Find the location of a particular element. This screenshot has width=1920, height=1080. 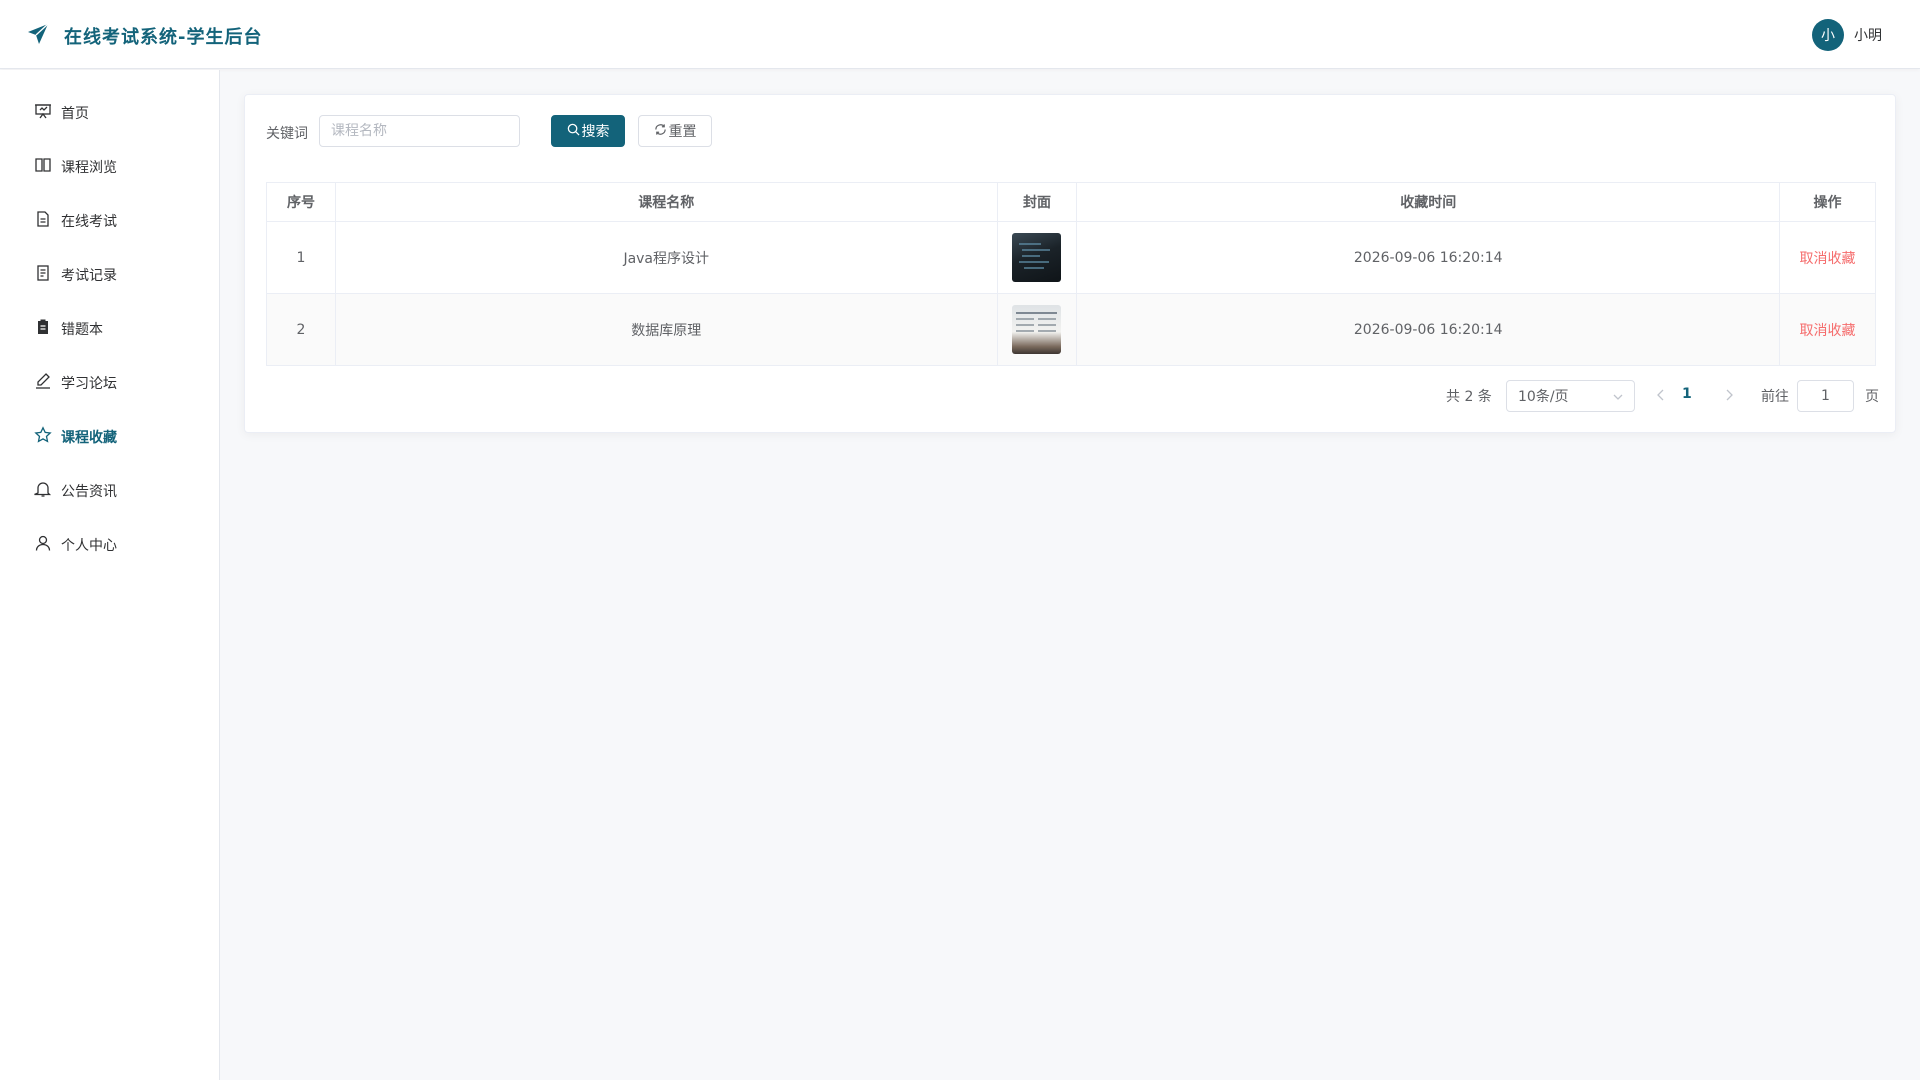

logo: 在线考试系统-学生后台 is located at coordinates (144, 36).